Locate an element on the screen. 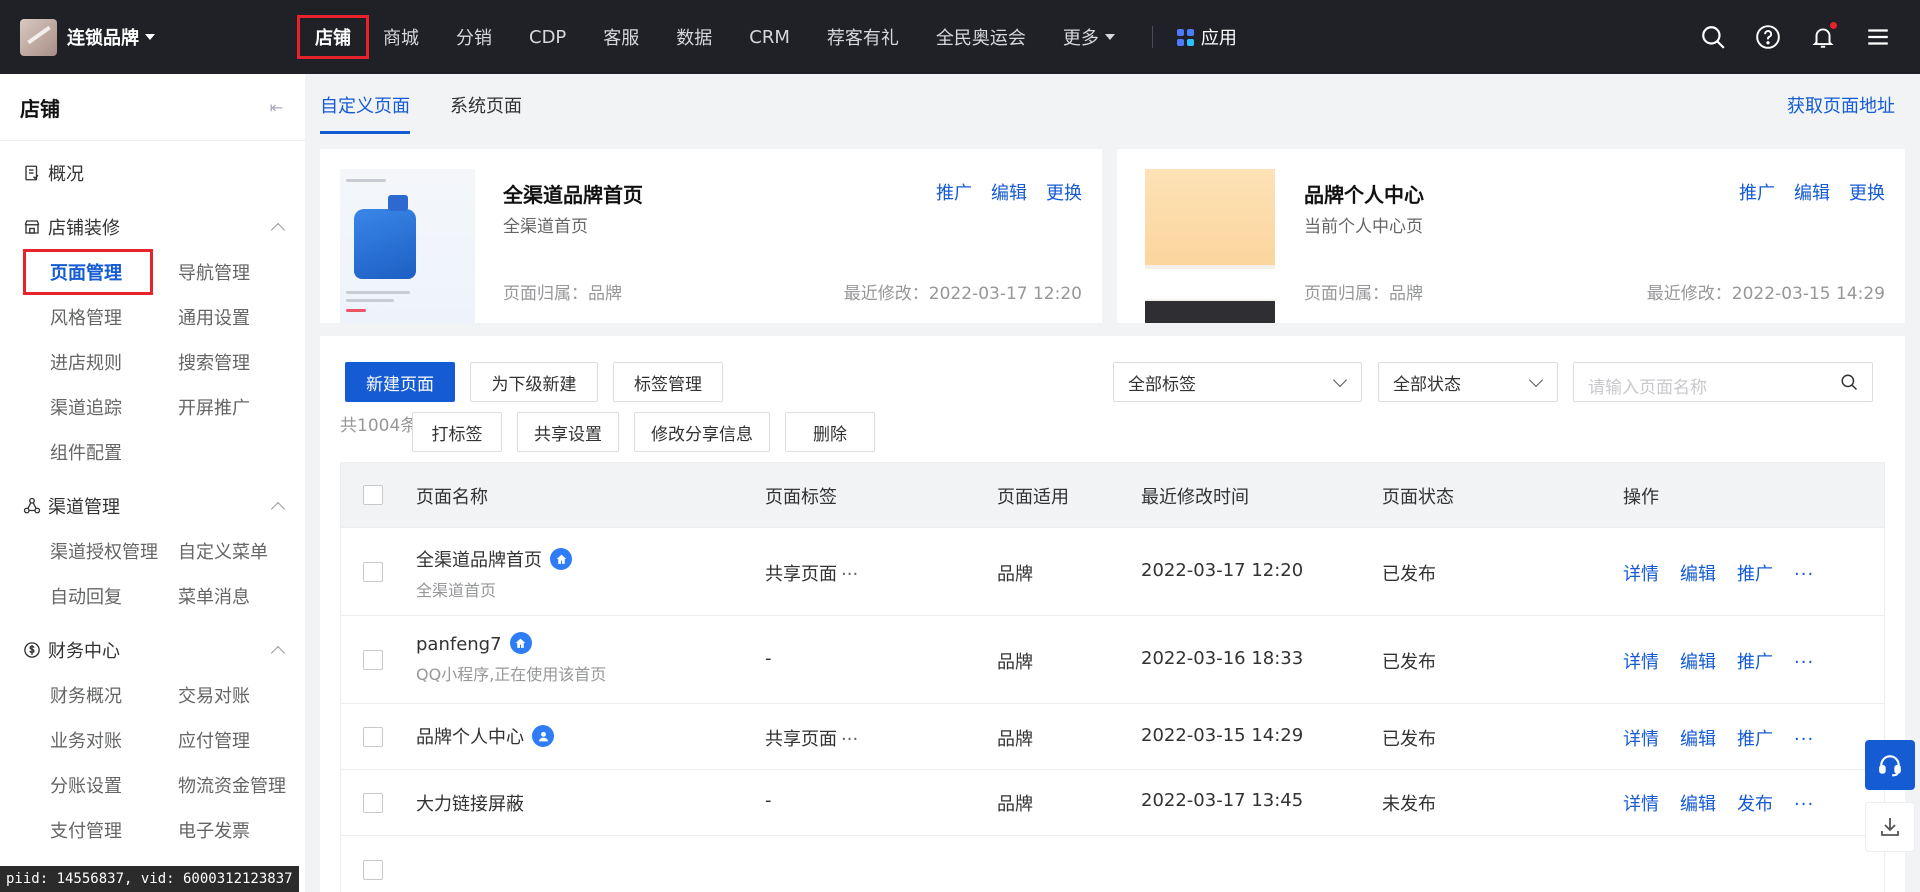 The height and width of the screenshot is (892, 1920). help-icon is located at coordinates (1768, 37).